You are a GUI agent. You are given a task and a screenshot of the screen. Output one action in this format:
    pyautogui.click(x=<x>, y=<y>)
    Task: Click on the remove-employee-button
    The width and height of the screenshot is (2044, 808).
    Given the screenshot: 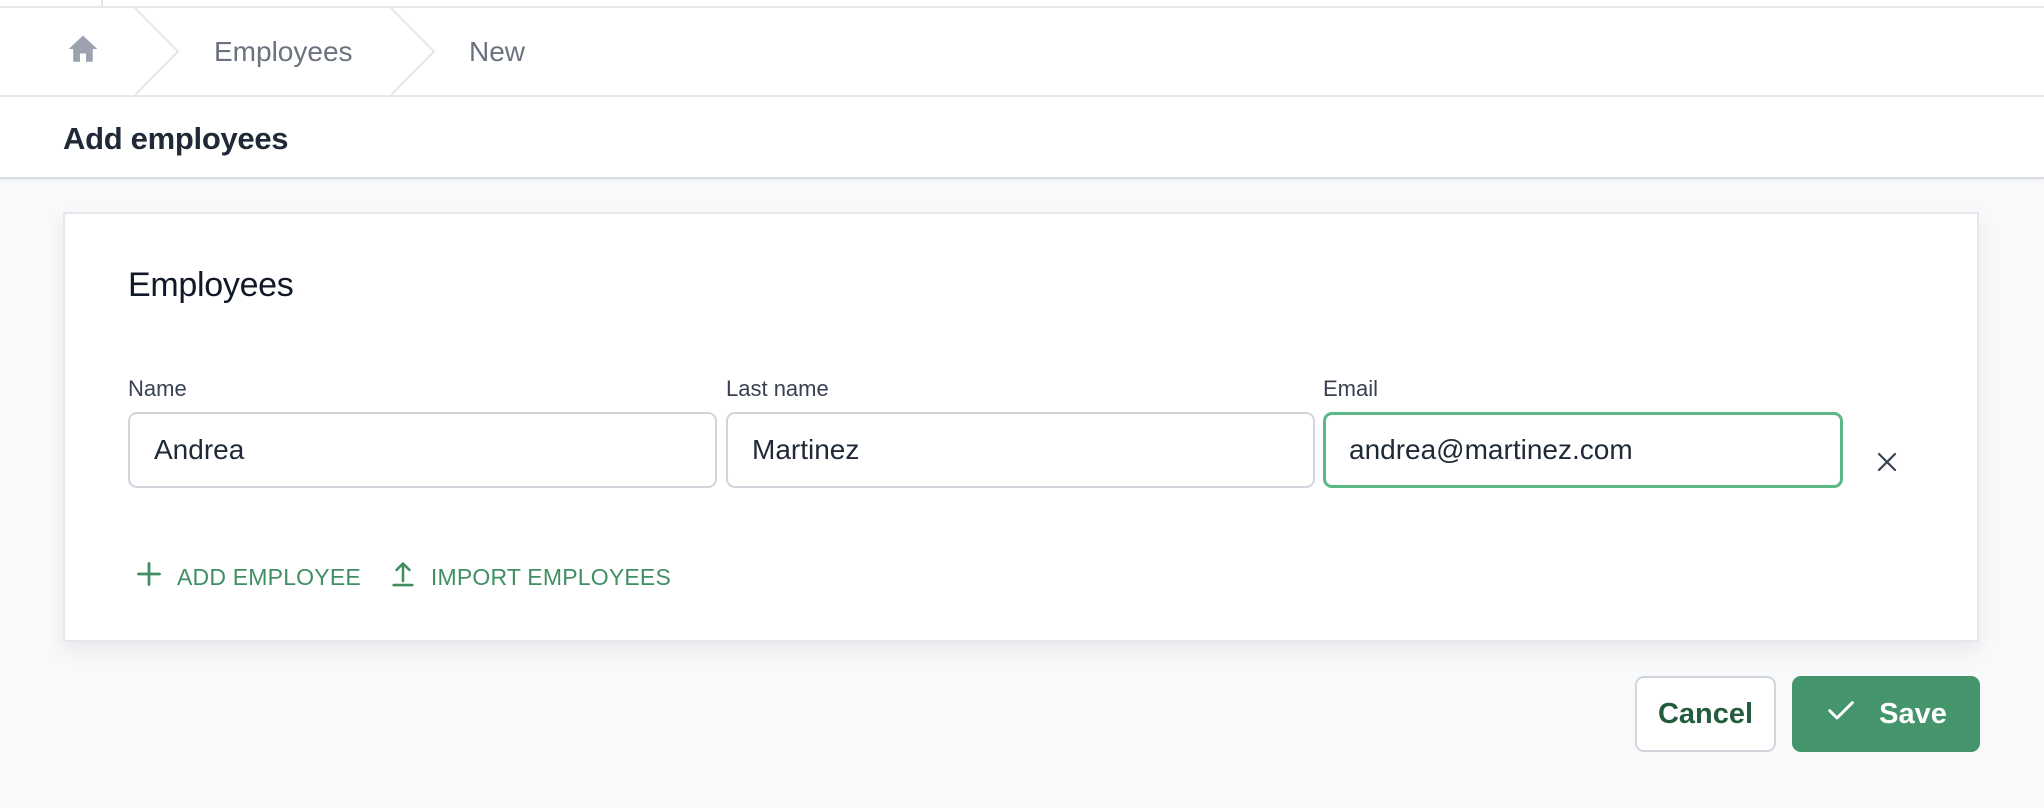 What is the action you would take?
    pyautogui.click(x=1887, y=464)
    